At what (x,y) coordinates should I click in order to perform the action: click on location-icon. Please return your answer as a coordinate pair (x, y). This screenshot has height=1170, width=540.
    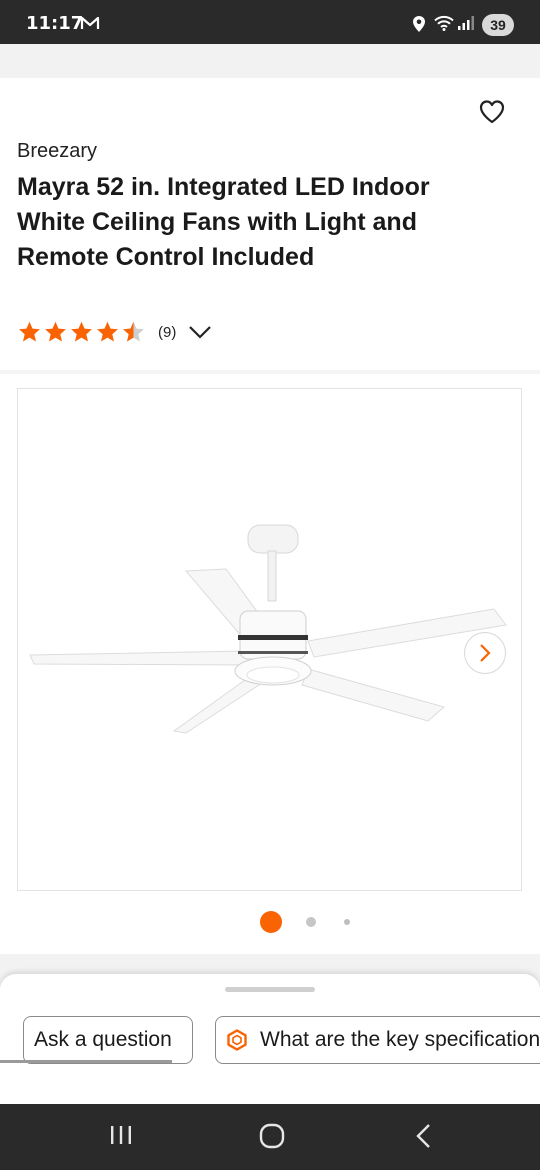
    Looking at the image, I should click on (419, 24).